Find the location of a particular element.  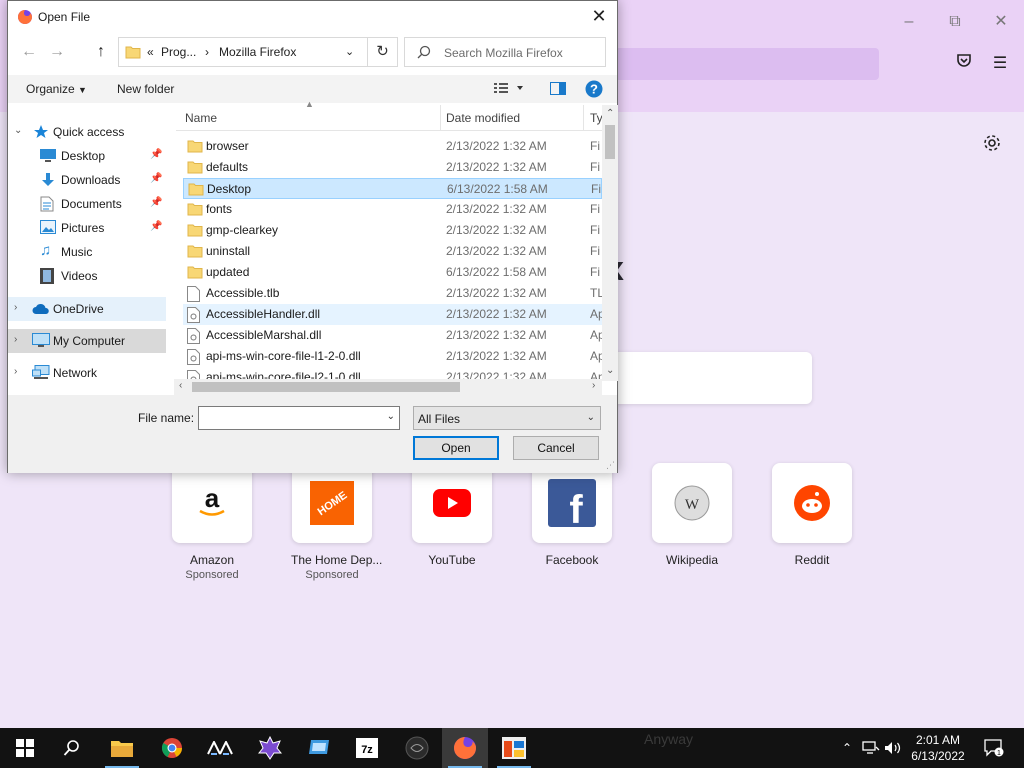

resize-grip-icon: ⋰ is located at coordinates (610, 465).